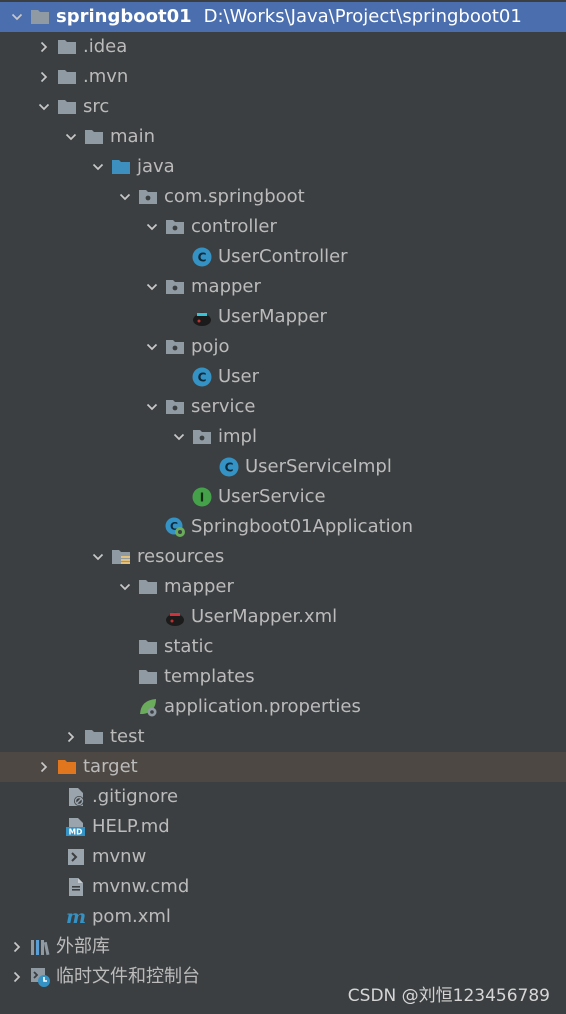 The width and height of the screenshot is (566, 1014). Describe the element at coordinates (283, 887) in the screenshot. I see `tree-node-mvnw-cmd: mvnw.cmd` at that location.